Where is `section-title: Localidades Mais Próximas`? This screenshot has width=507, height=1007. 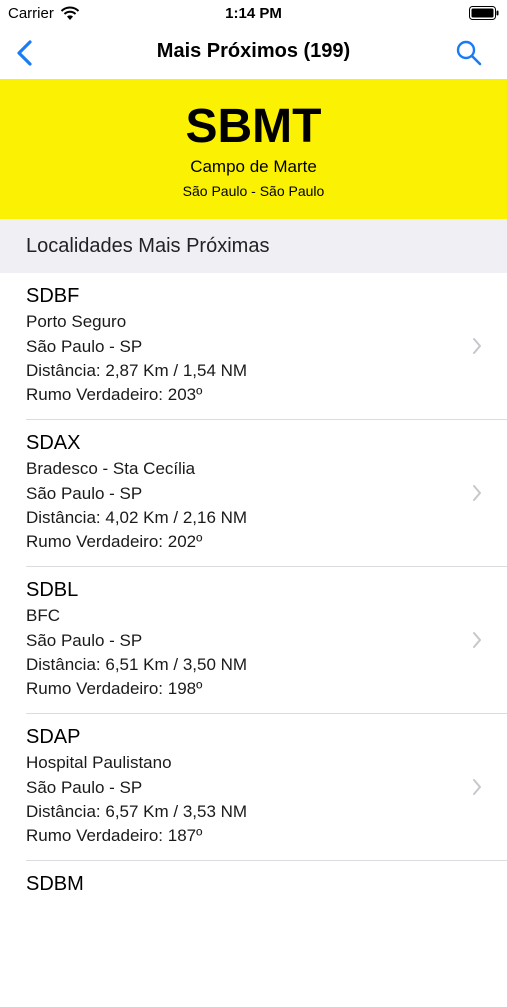 section-title: Localidades Mais Próximas is located at coordinates (148, 246).